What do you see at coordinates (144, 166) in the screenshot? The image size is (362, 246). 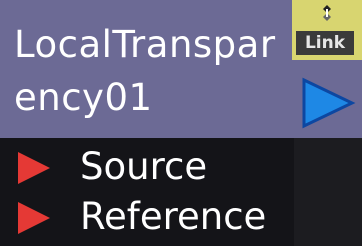 I see `port-label: Source` at bounding box center [144, 166].